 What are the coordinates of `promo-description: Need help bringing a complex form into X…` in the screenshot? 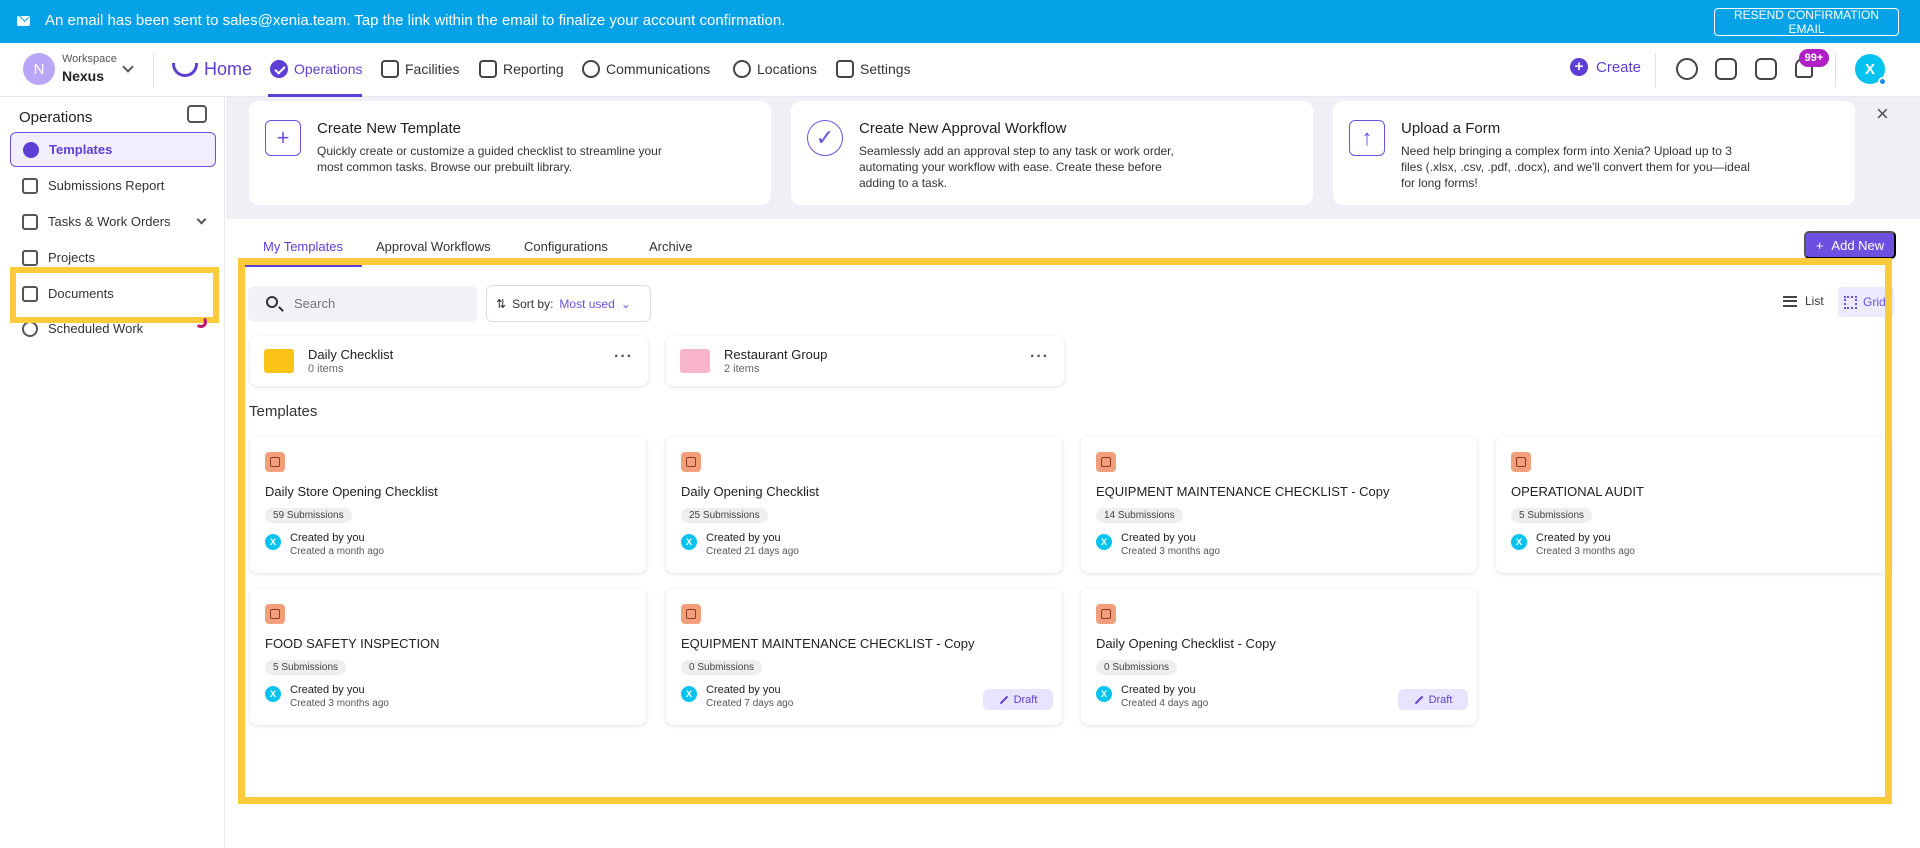 It's located at (1575, 167).